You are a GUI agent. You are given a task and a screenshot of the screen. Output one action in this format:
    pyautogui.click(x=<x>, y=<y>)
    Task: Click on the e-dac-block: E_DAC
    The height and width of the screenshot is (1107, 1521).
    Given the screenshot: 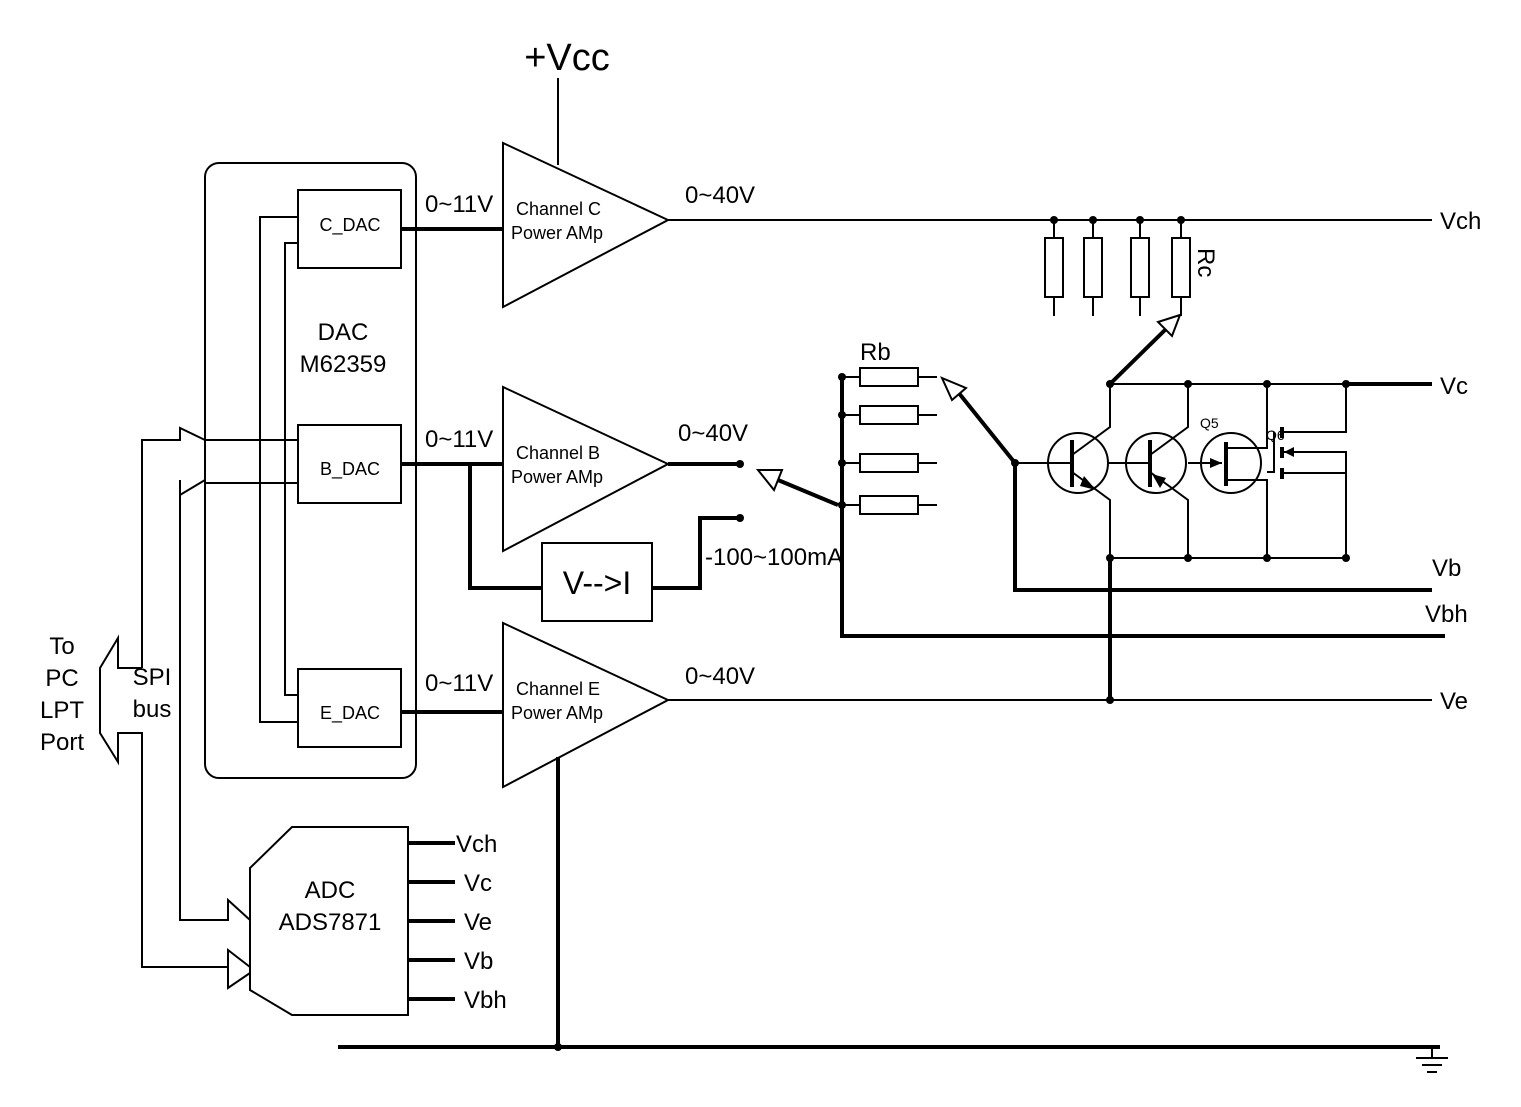 What is the action you would take?
    pyautogui.click(x=349, y=708)
    